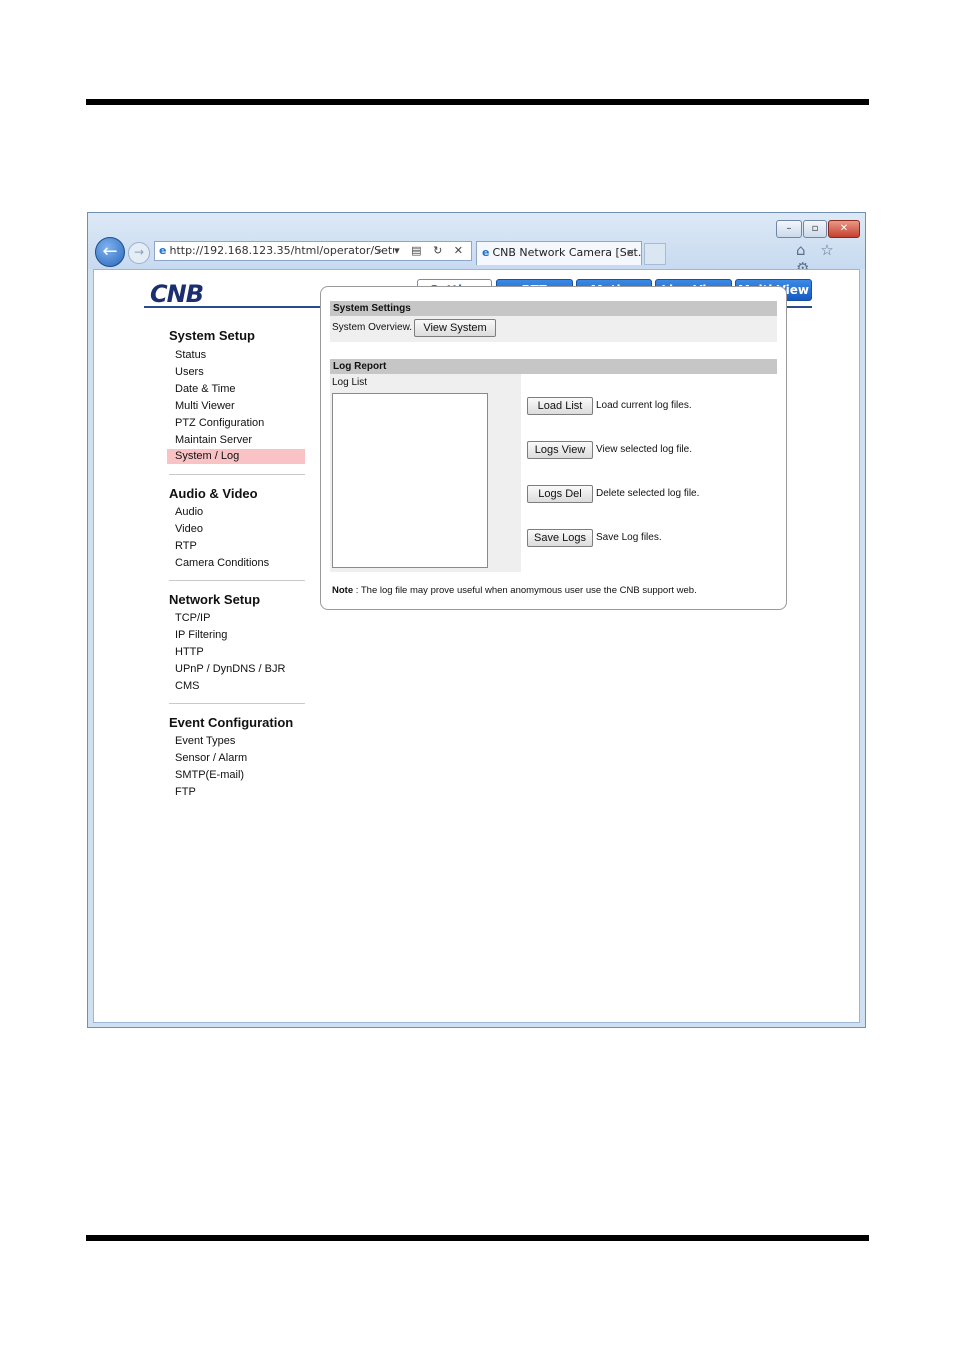 The image size is (954, 1350). I want to click on forward-arrow-icon: →, so click(139, 253).